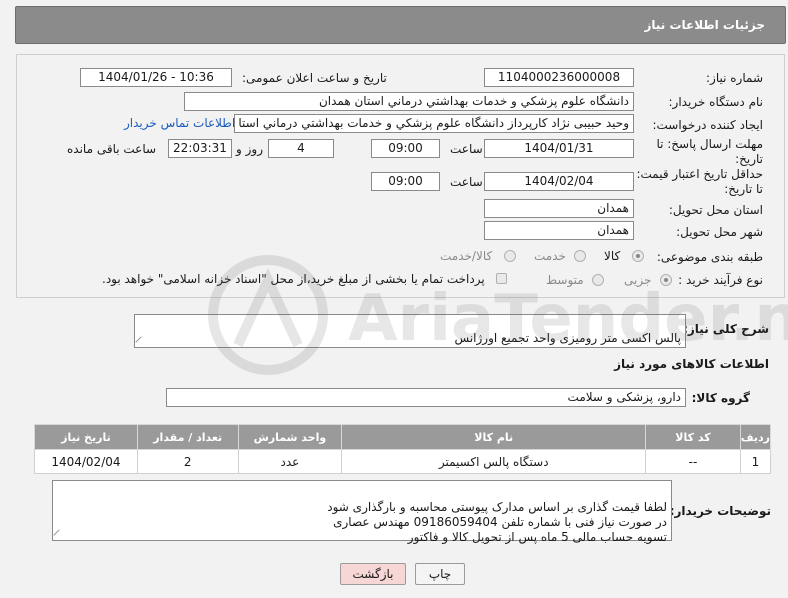  Describe the element at coordinates (666, 280) in the screenshot. I see `process-radio-minor` at that location.